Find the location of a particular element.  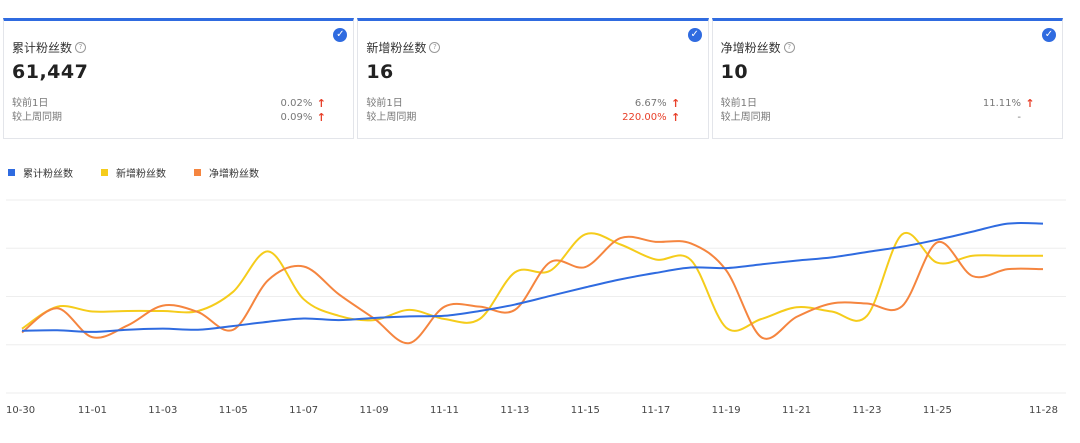

chart-legend: 累计粉丝数 新增粉丝数 净增粉丝数 is located at coordinates (147, 172).